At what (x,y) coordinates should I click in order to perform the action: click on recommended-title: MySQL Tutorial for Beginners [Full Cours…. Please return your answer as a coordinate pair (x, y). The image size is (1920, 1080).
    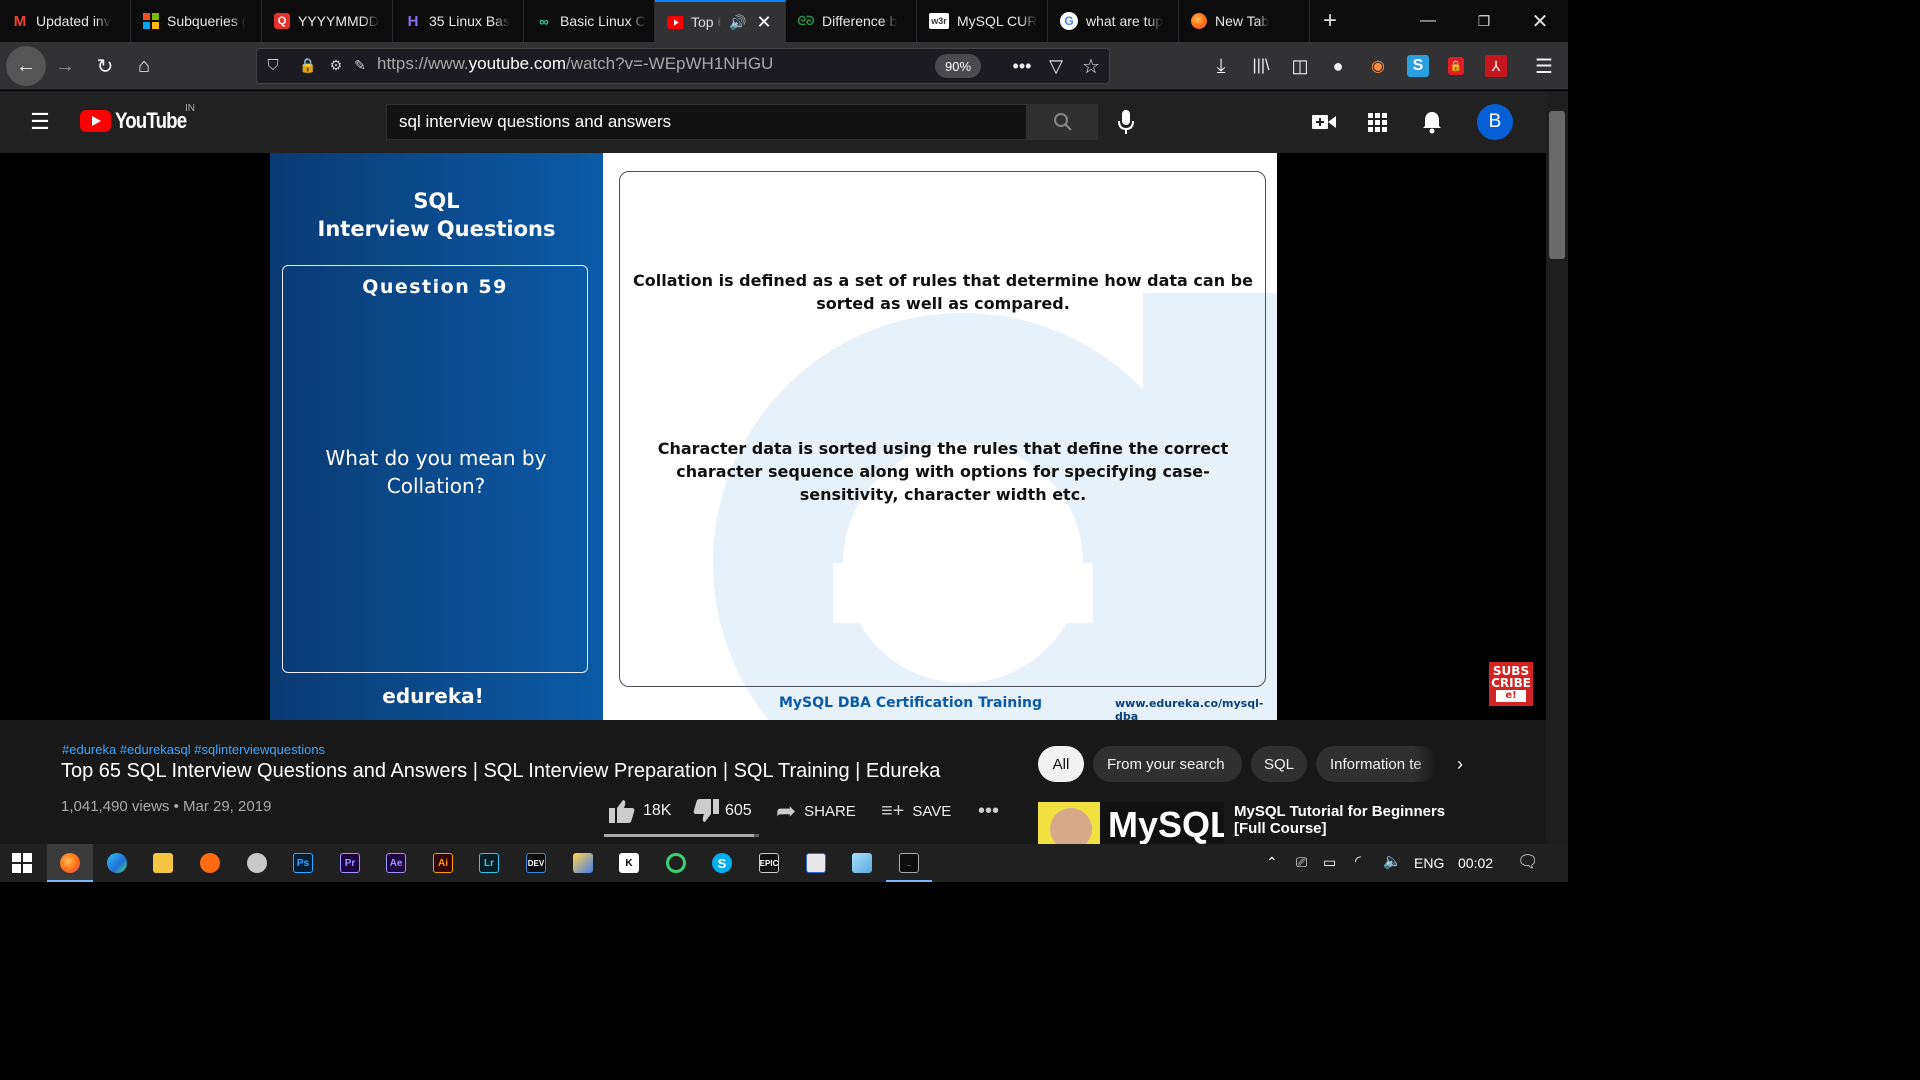
    Looking at the image, I should click on (1339, 820).